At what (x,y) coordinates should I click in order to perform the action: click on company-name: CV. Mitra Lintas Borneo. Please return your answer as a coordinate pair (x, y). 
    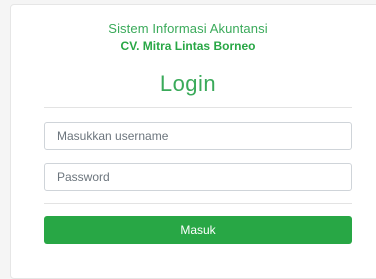
    Looking at the image, I should click on (188, 46).